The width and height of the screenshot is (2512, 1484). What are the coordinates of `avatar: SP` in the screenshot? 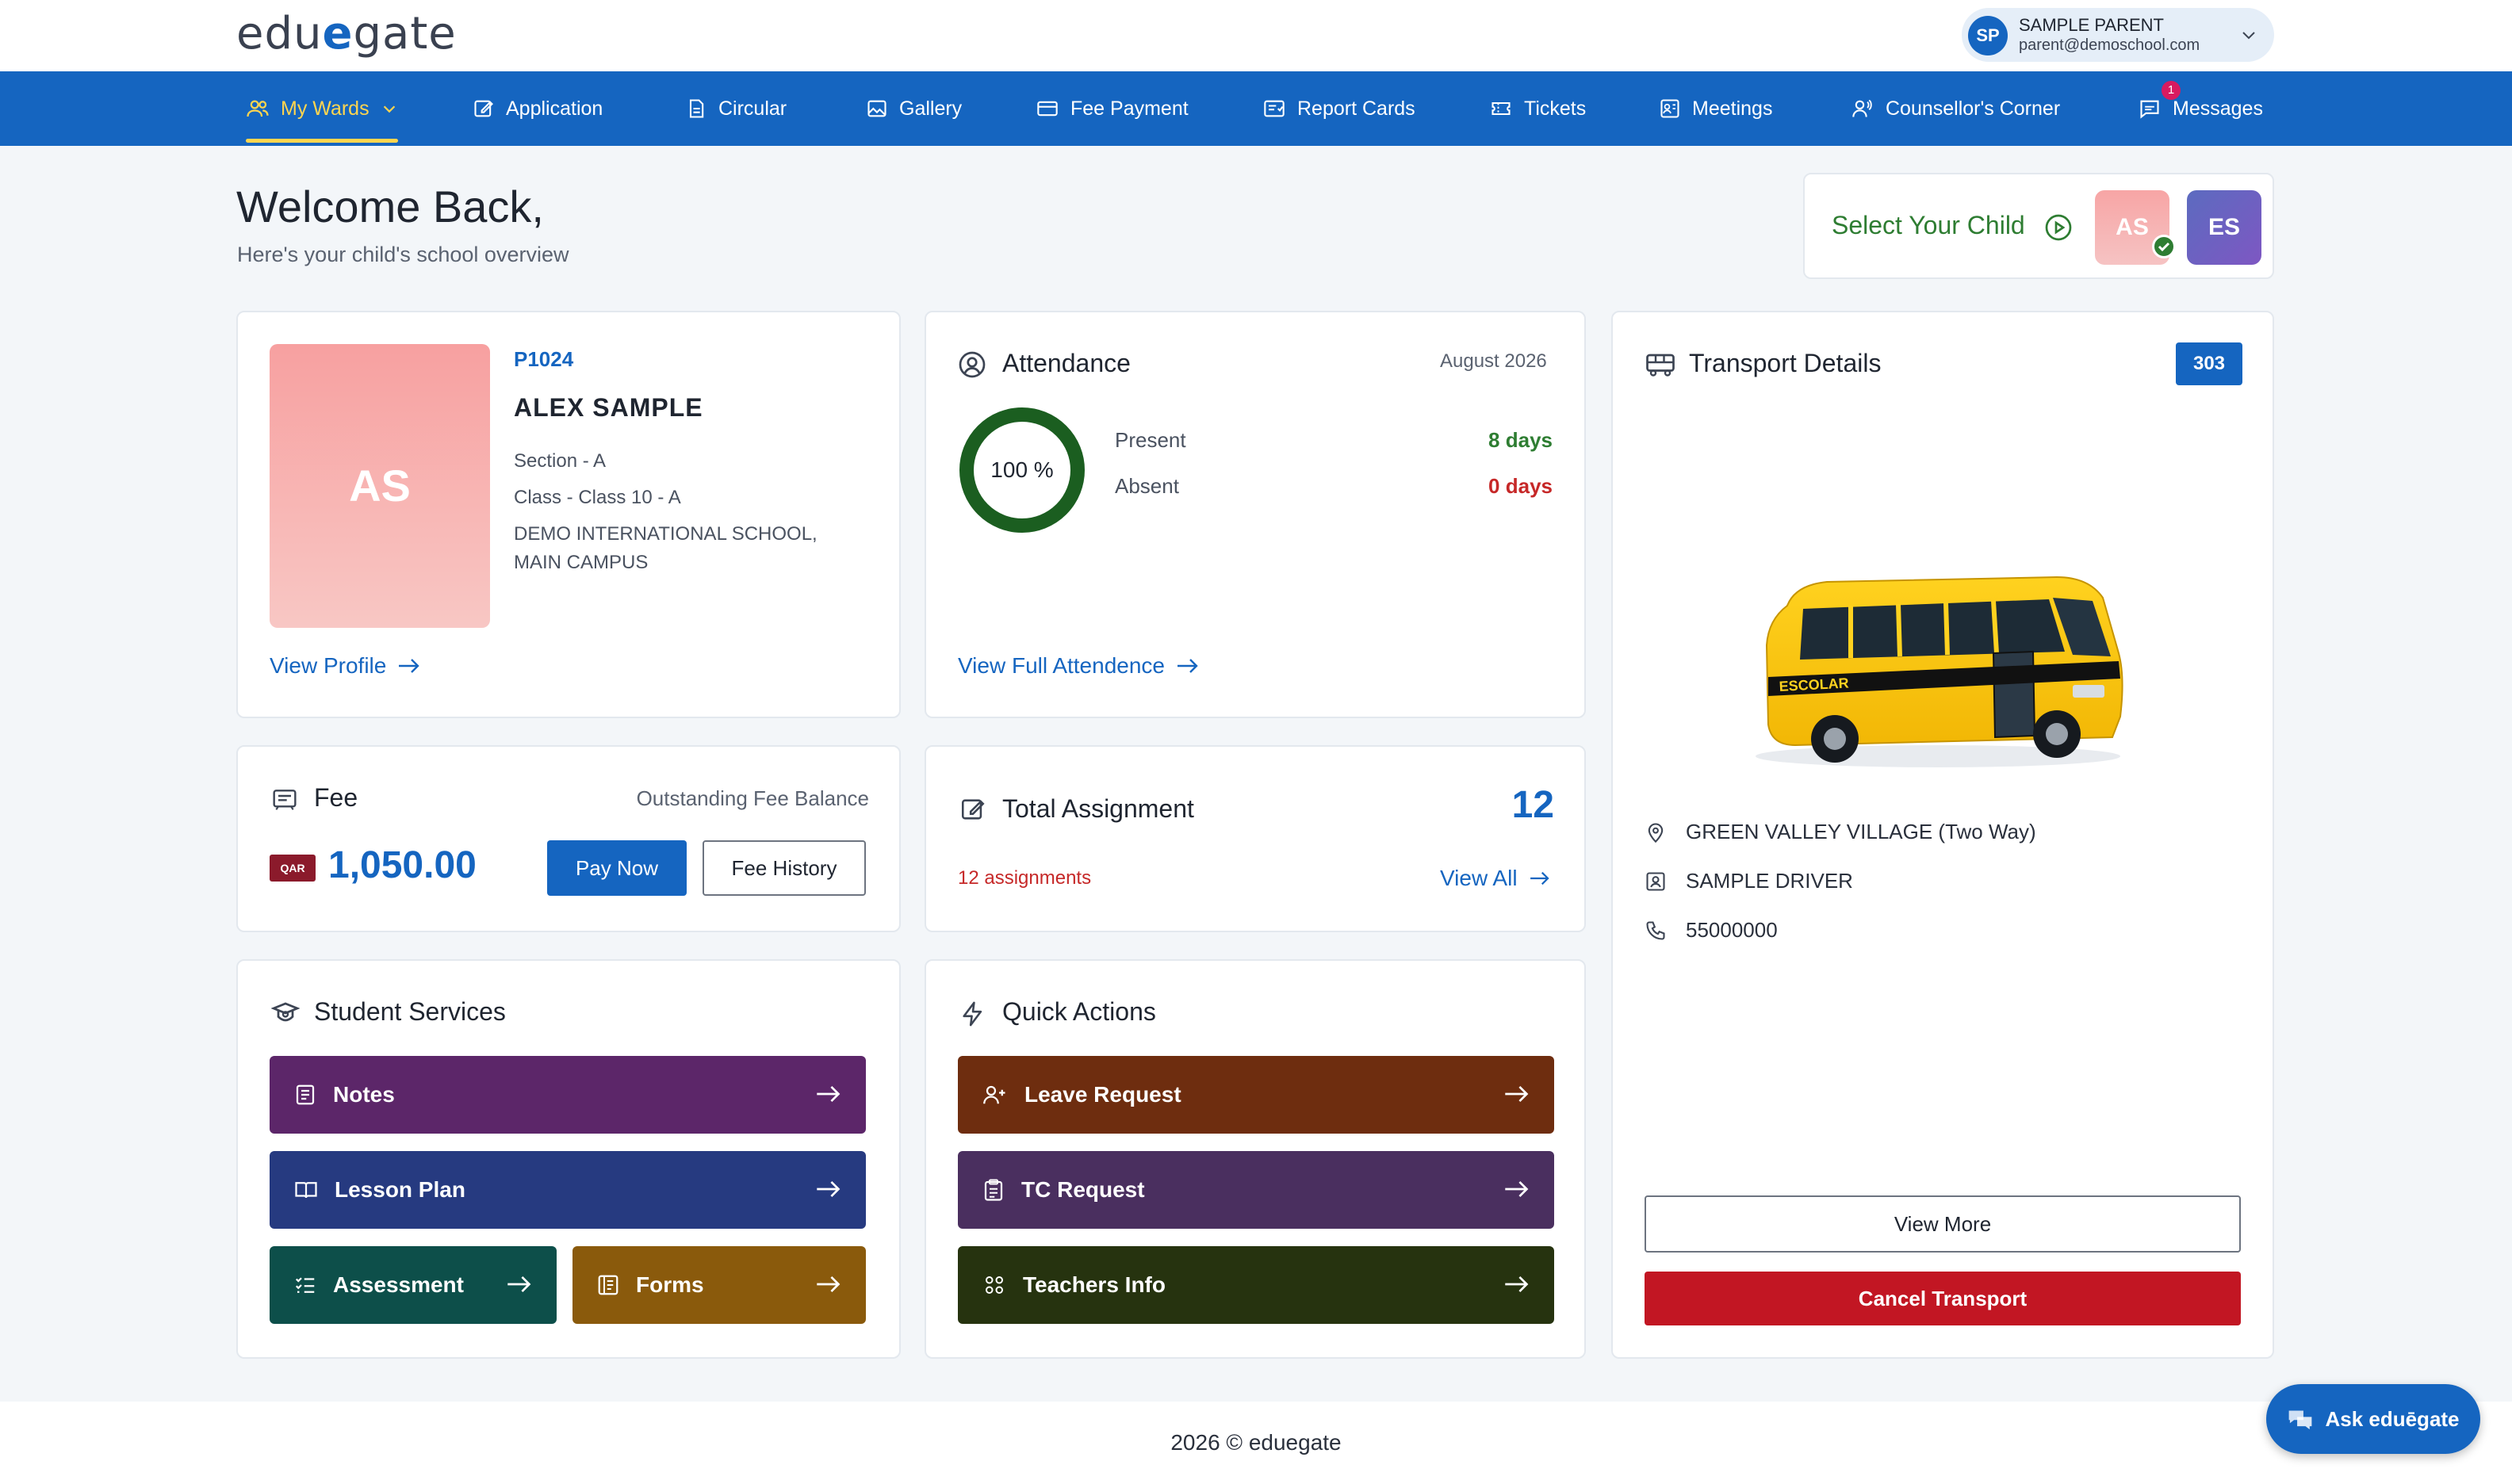 It's located at (1988, 35).